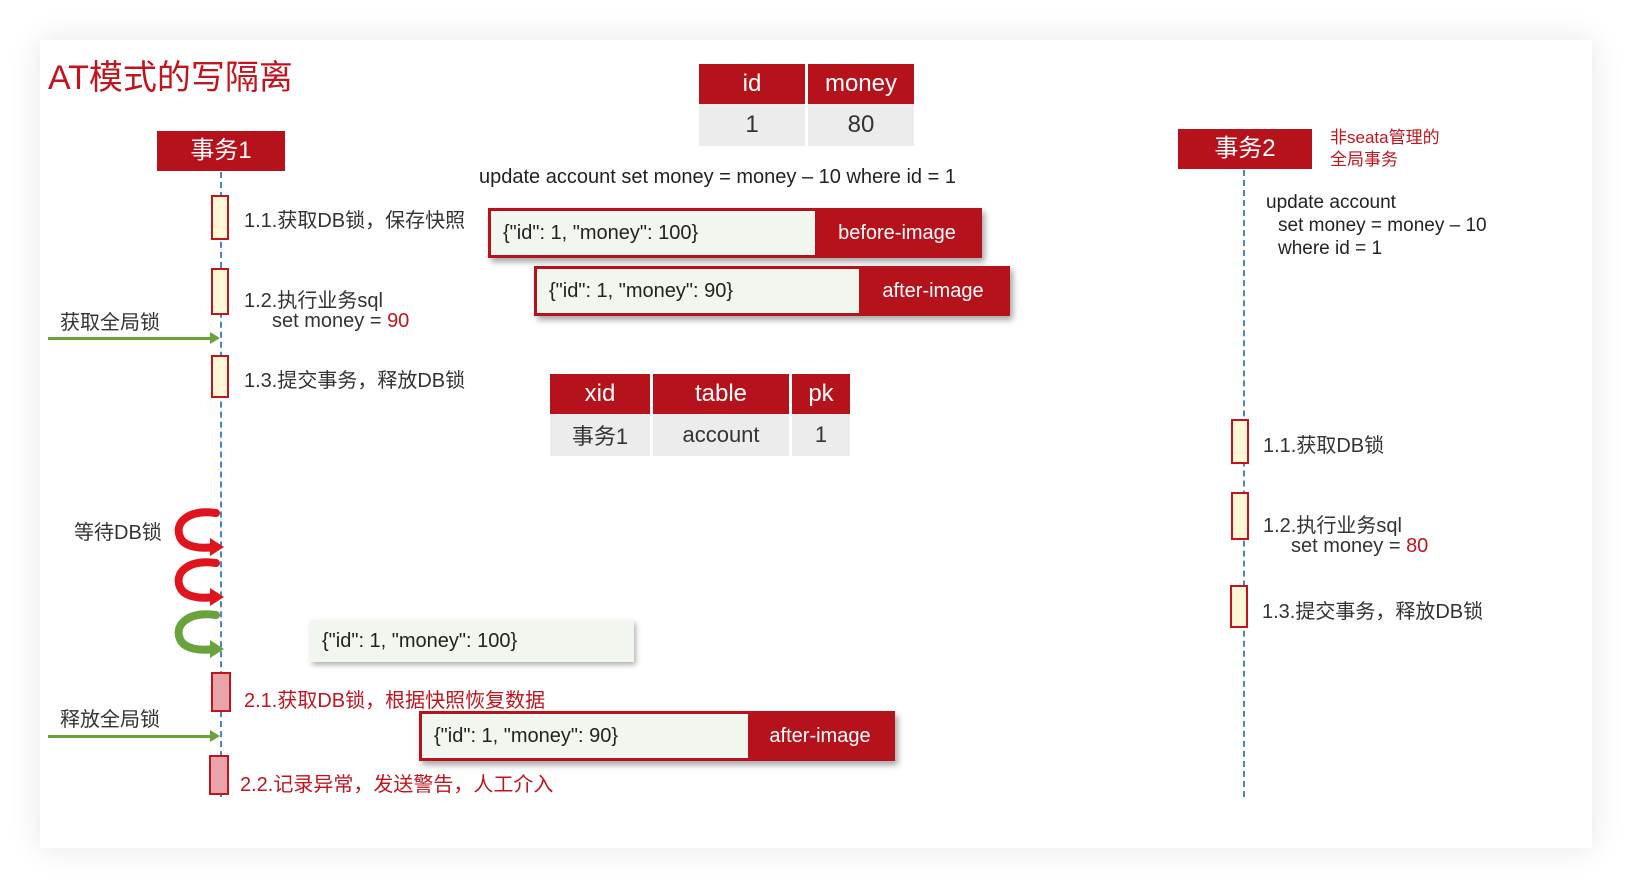 This screenshot has height=888, width=1632. I want to click on release-global-lock-arrowhead, so click(215, 736).